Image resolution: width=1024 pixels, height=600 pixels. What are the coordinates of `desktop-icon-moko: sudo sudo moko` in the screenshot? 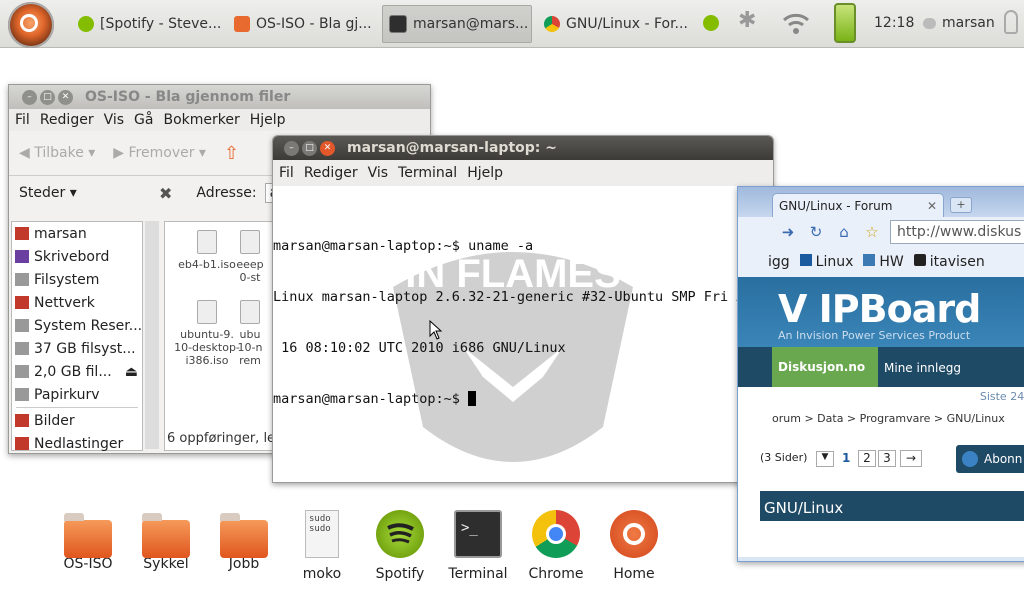 It's located at (322, 546).